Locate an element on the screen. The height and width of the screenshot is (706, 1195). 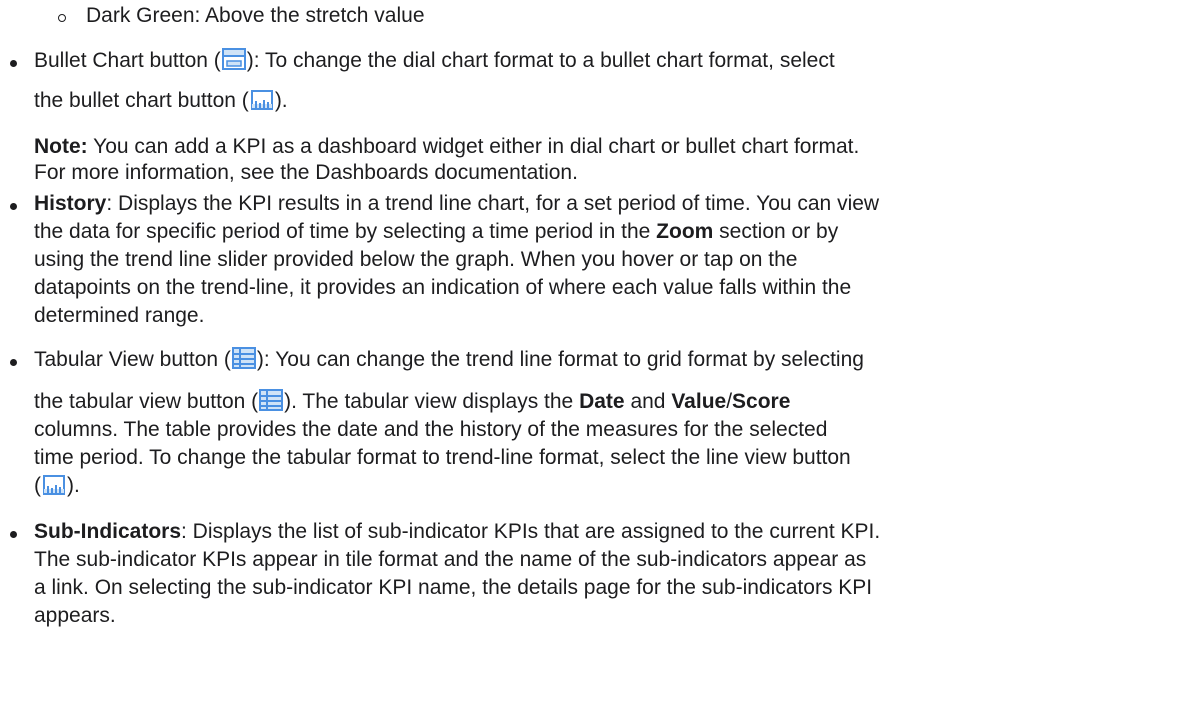
sub-indicators-text: appears. is located at coordinates (75, 615).